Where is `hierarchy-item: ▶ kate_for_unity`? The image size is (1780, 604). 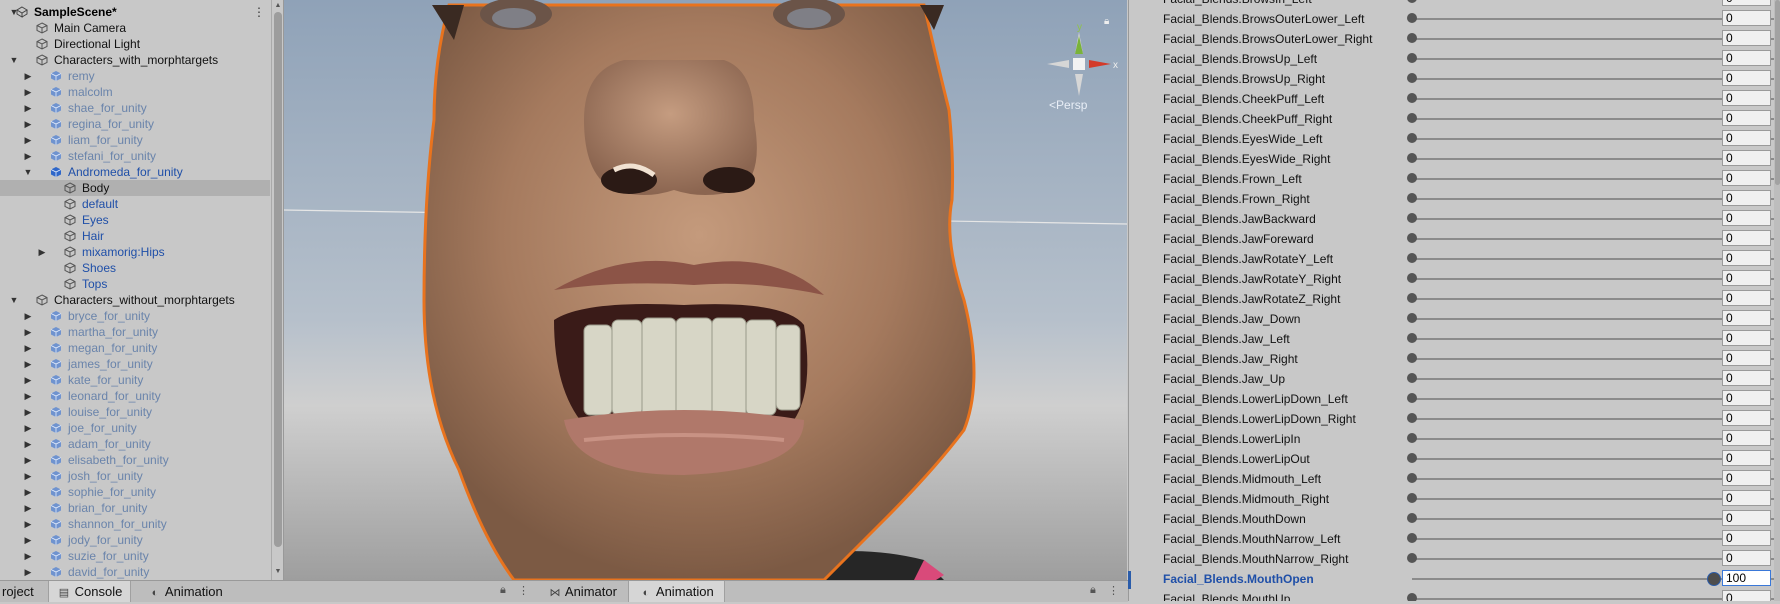
hierarchy-item: ▶ kate_for_unity is located at coordinates (135, 380).